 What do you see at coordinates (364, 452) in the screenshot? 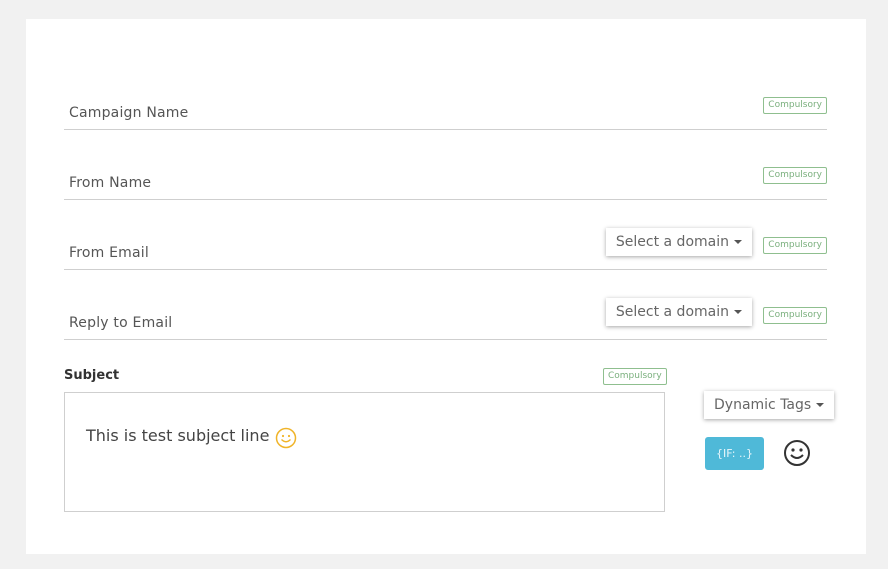
I see `subject-input: This is test subject line` at bounding box center [364, 452].